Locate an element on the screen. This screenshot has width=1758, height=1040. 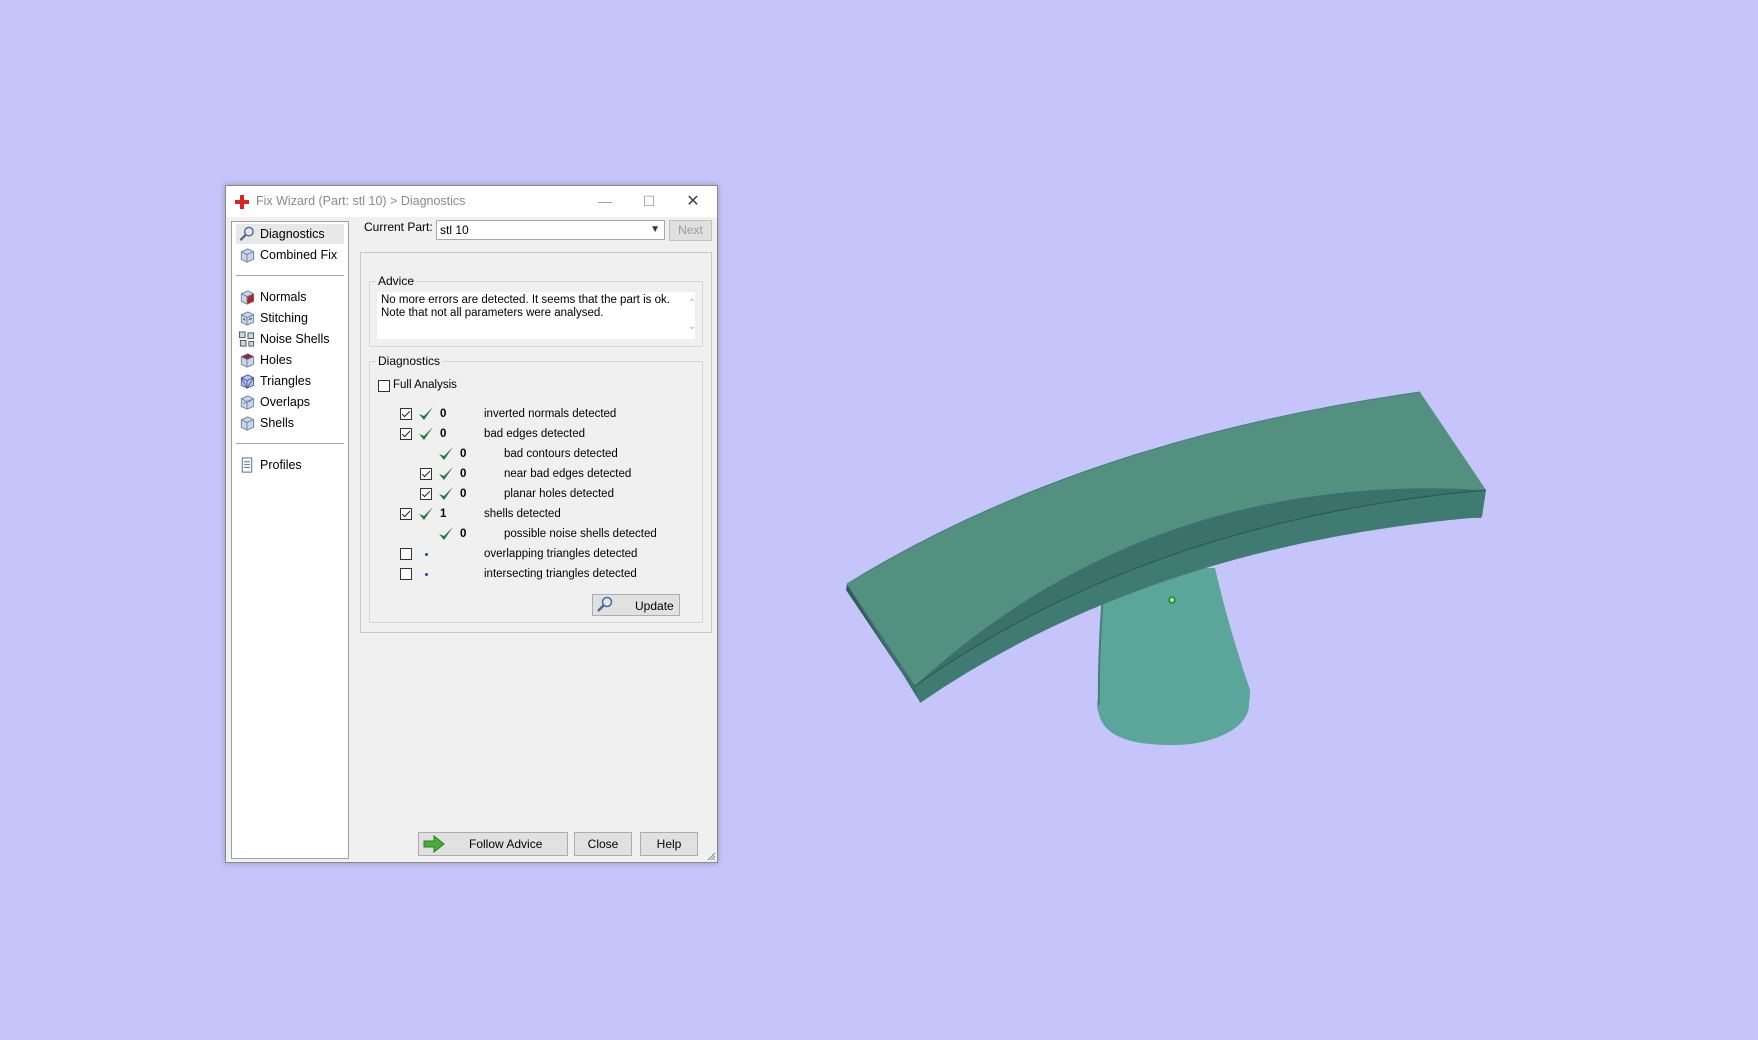
green-arrow-icon is located at coordinates (434, 844).